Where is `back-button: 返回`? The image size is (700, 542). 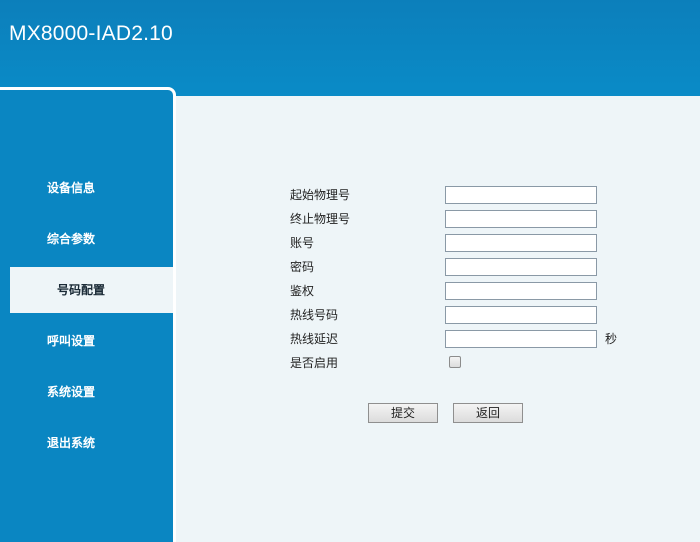 back-button: 返回 is located at coordinates (488, 413).